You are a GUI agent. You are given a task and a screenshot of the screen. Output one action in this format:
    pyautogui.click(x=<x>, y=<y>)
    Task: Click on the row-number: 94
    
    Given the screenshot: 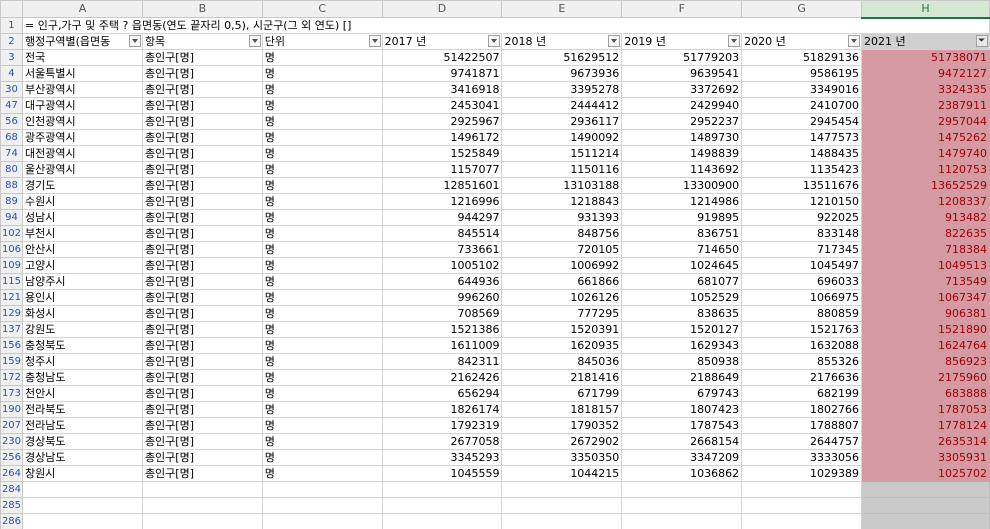 What is the action you would take?
    pyautogui.click(x=11, y=217)
    